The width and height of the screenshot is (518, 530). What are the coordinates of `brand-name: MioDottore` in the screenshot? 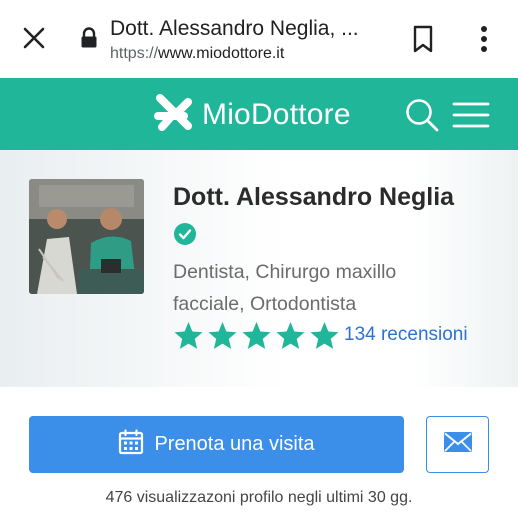 It's located at (276, 114).